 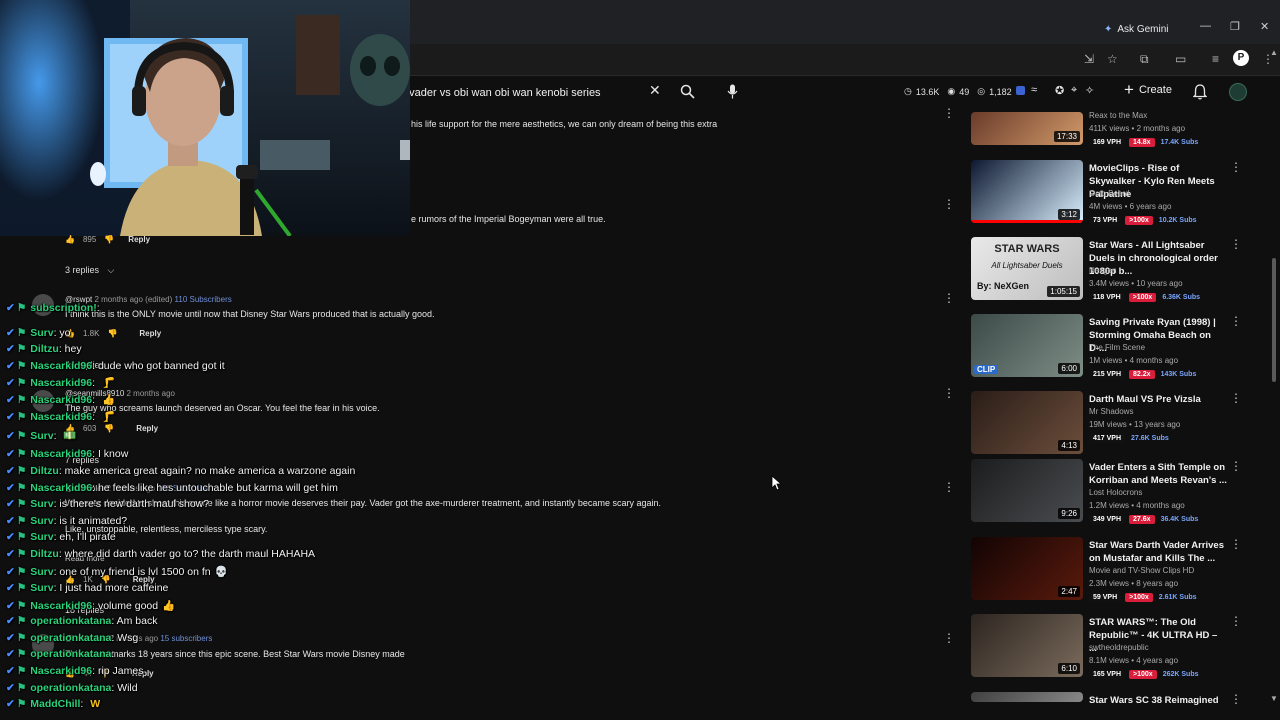 What do you see at coordinates (1144, 59) in the screenshot?
I see `extensions-icon: ⧉` at bounding box center [1144, 59].